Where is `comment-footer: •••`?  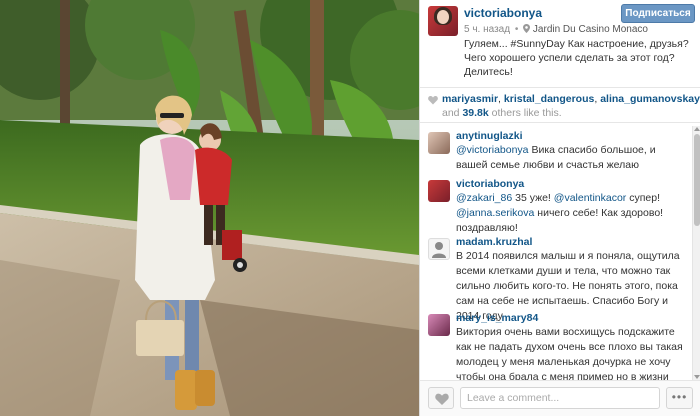
comment-footer: ••• is located at coordinates (560, 398).